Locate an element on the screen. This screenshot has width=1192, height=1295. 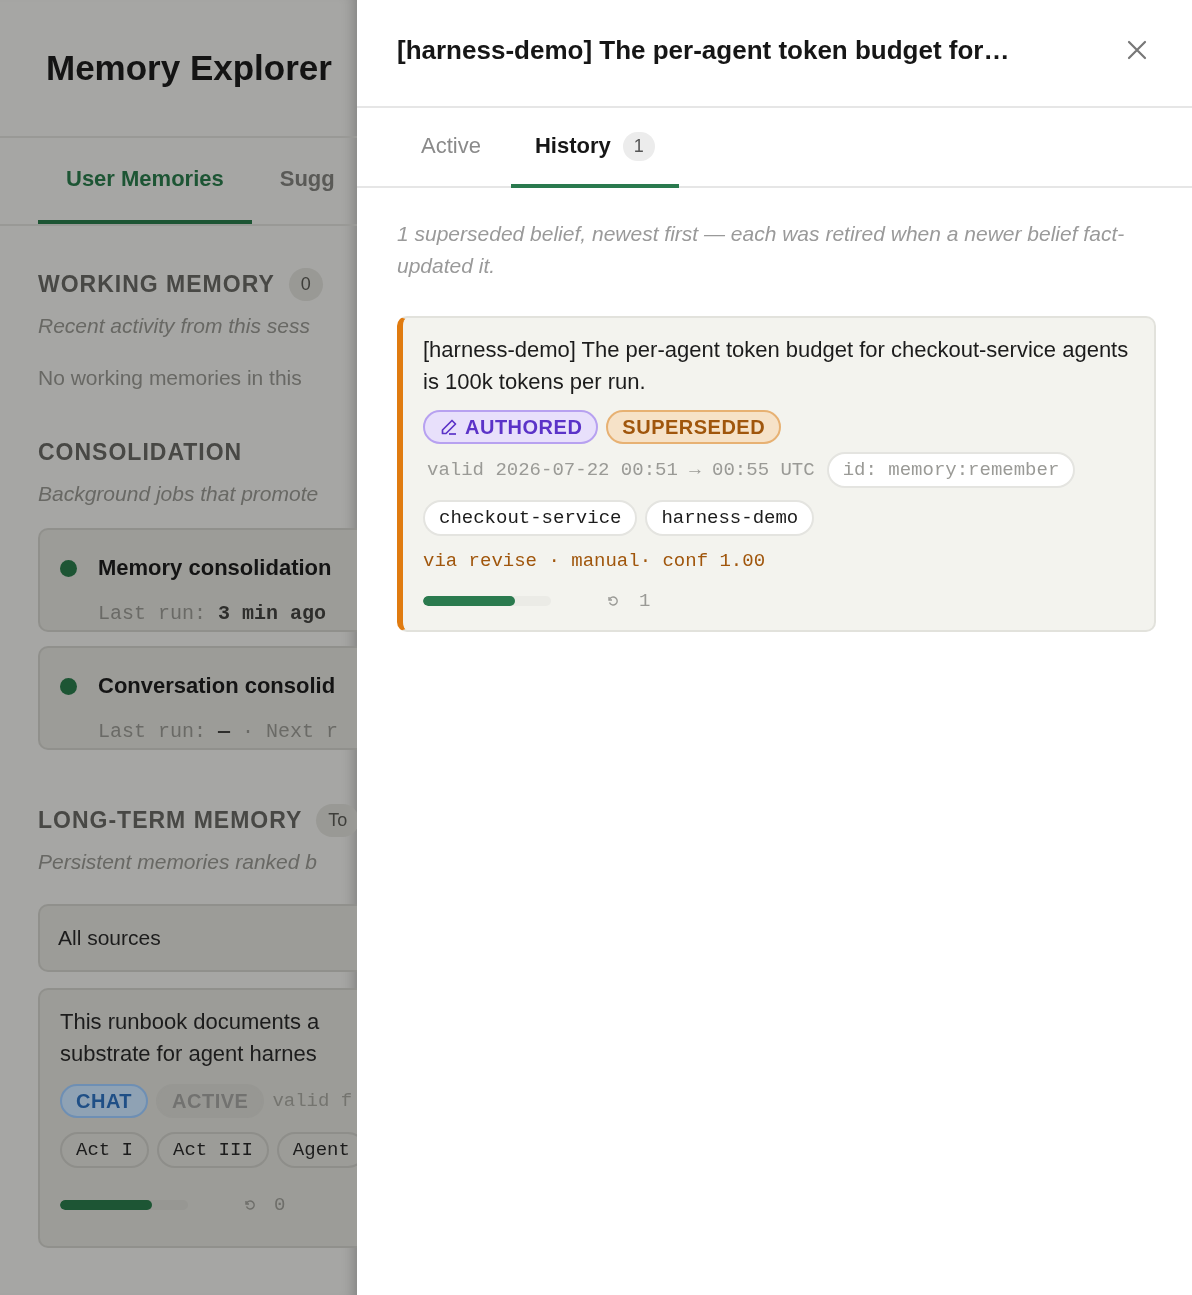
tag: checkout-service is located at coordinates (530, 518).